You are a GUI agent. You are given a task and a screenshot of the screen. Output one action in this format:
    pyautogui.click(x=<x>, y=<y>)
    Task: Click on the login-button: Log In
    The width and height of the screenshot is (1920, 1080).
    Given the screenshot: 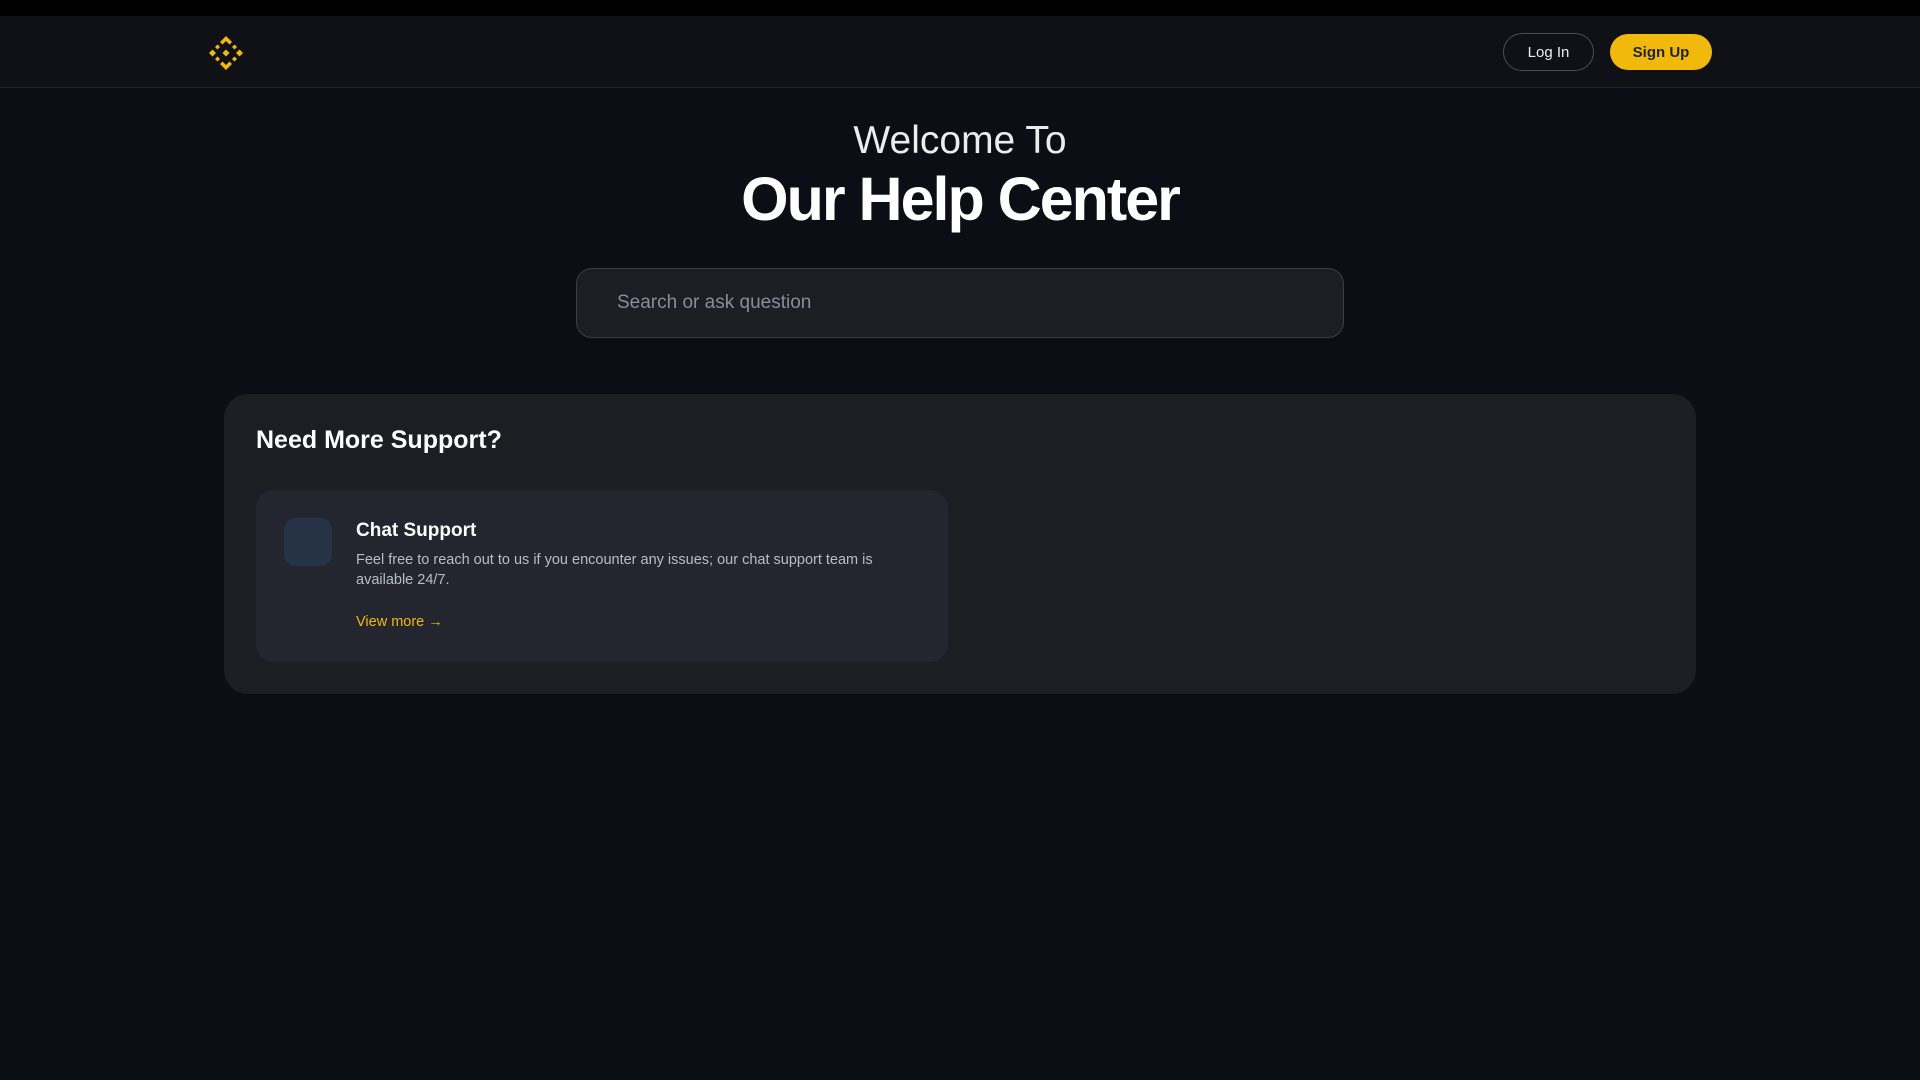 What is the action you would take?
    pyautogui.click(x=1548, y=52)
    